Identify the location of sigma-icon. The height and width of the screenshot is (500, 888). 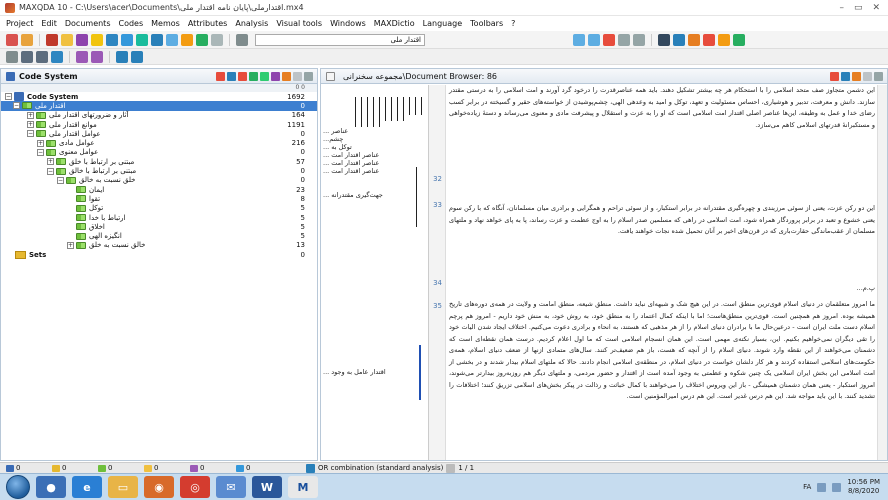
(664, 39).